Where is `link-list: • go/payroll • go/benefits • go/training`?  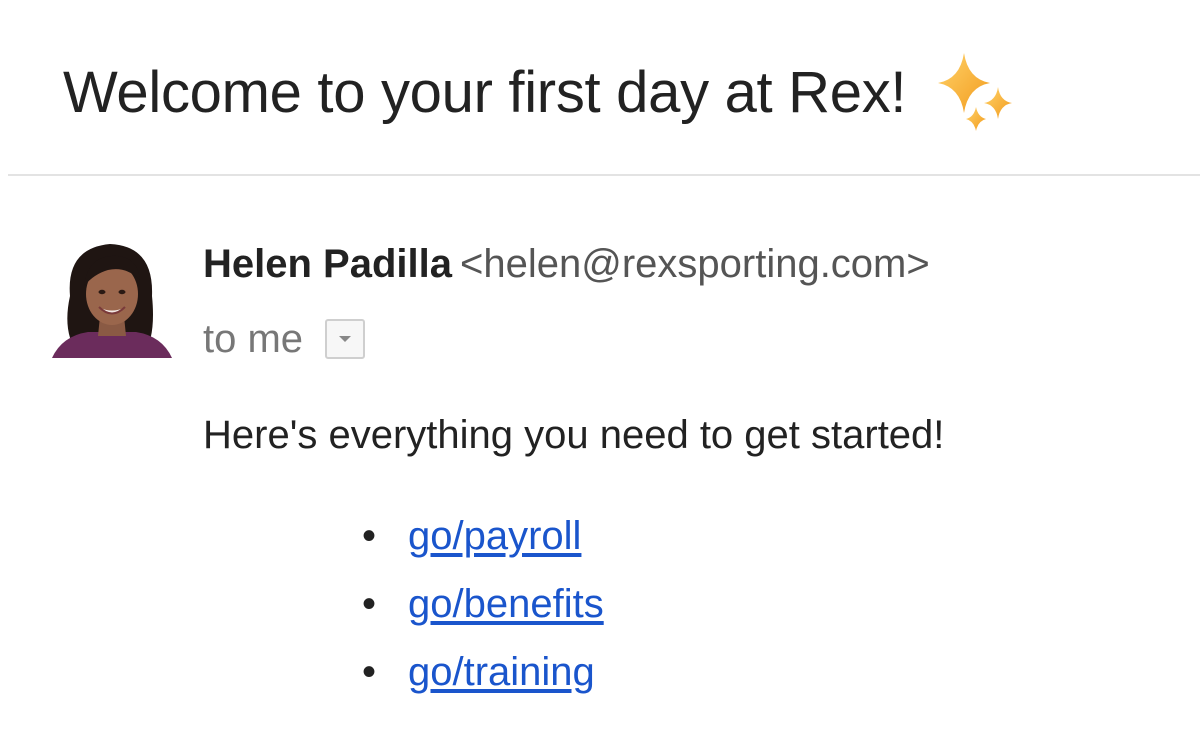 link-list: • go/payroll • go/benefits • go/training is located at coordinates (483, 610).